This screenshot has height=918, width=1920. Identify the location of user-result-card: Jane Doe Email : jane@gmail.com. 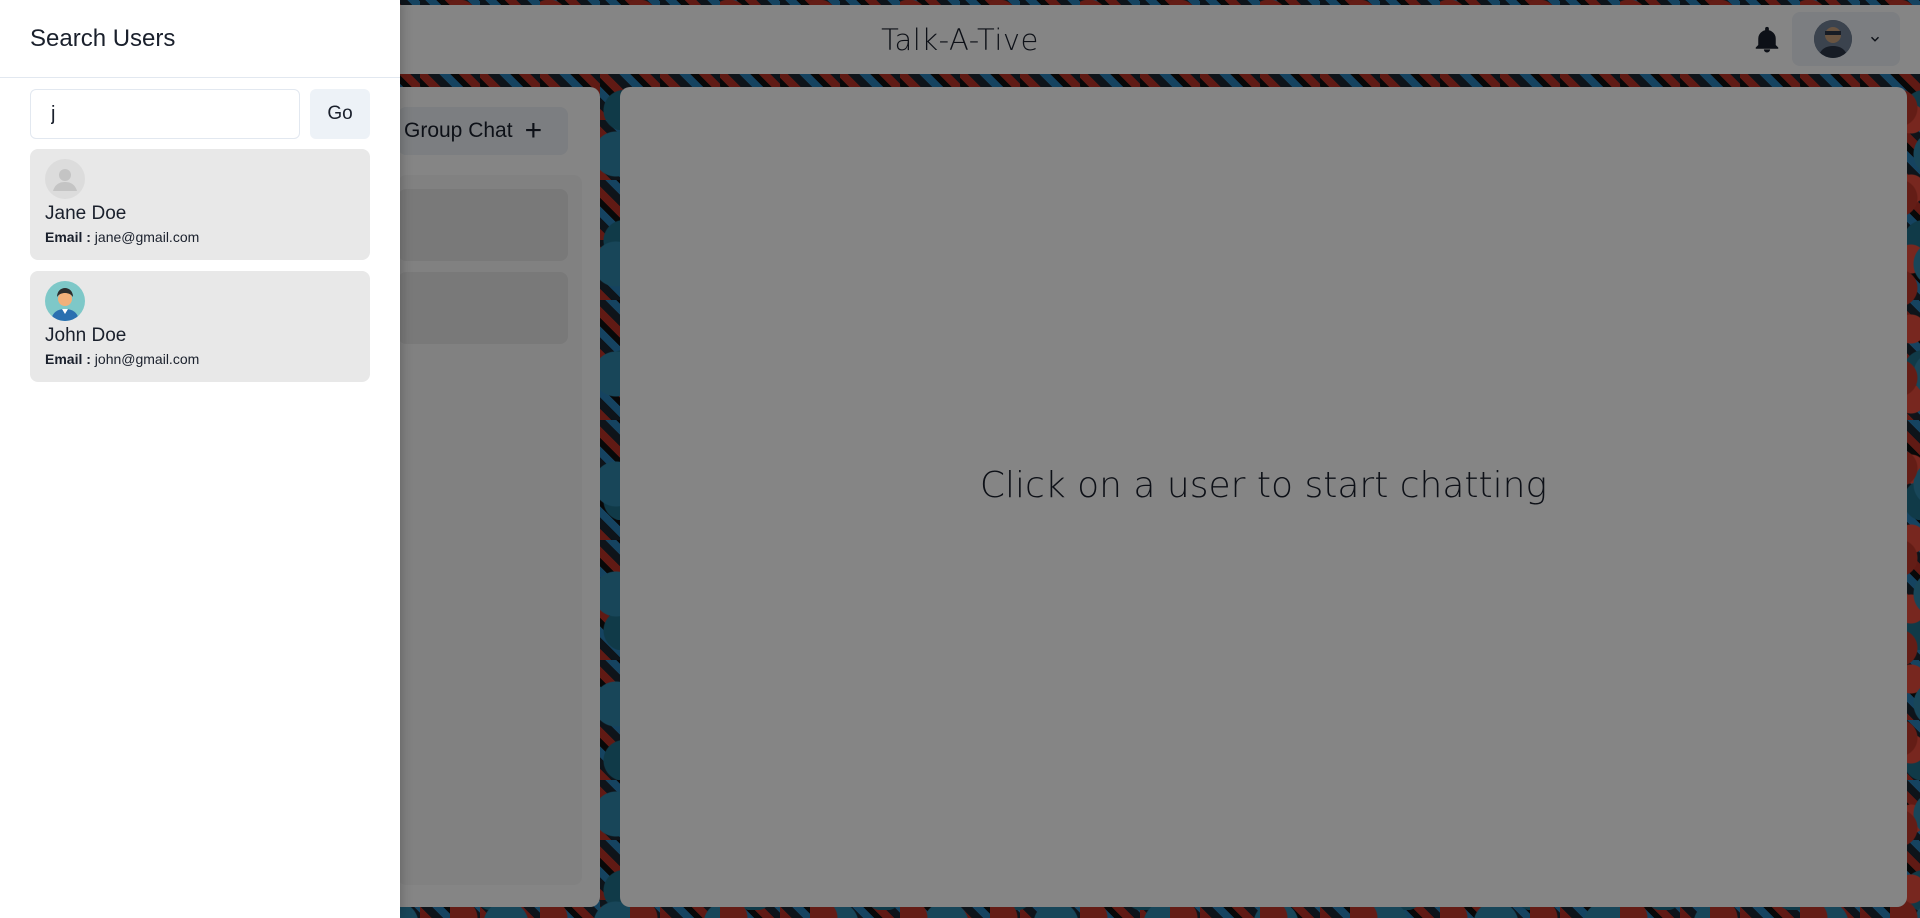
(200, 204).